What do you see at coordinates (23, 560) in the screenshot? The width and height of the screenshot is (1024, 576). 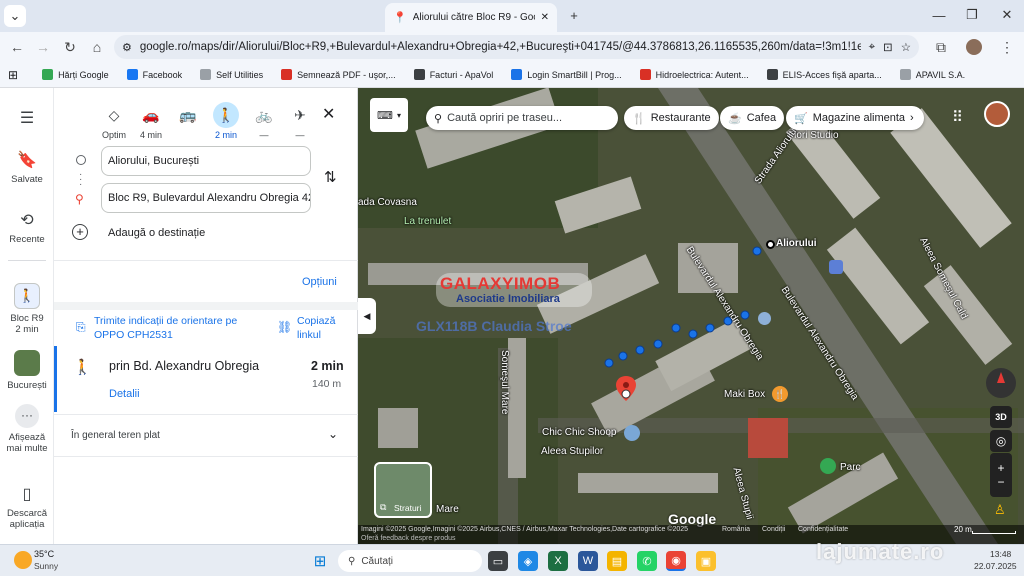 I see `sun-icon` at bounding box center [23, 560].